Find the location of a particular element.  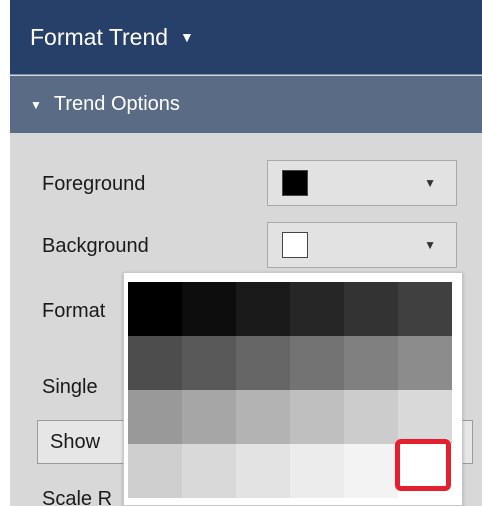

foreground-color-swatch is located at coordinates (295, 183).